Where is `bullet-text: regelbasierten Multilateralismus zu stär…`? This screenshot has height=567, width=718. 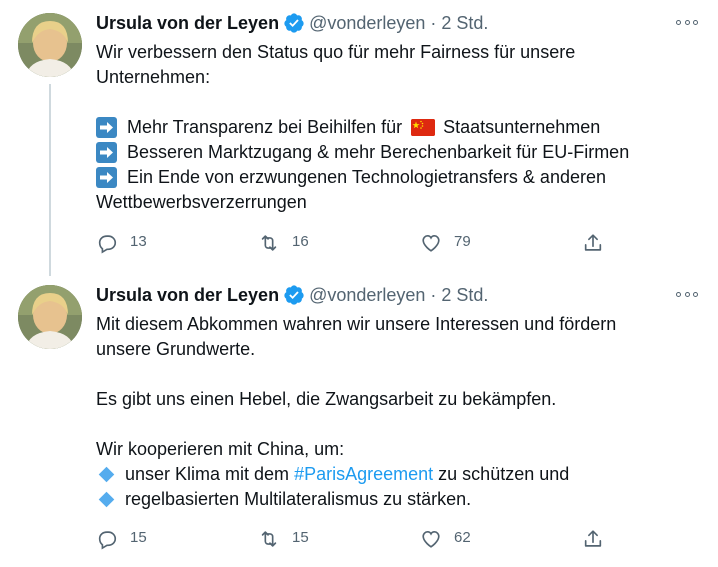
bullet-text: regelbasierten Multilateralismus zu stär… is located at coordinates (298, 499).